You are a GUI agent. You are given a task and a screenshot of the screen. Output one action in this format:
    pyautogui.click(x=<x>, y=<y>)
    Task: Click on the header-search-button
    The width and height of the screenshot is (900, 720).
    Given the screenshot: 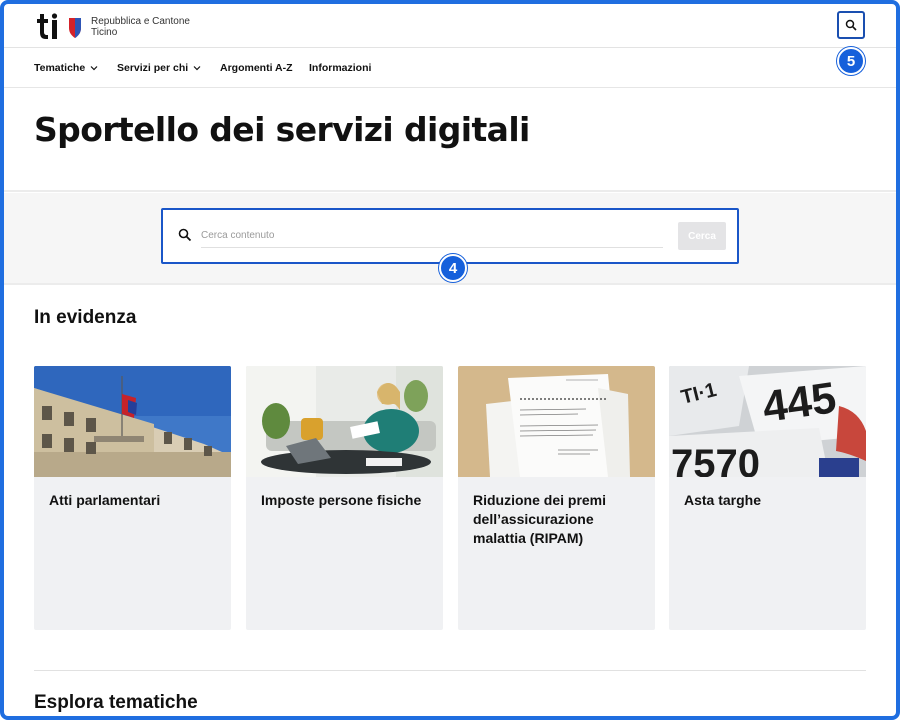 What is the action you would take?
    pyautogui.click(x=851, y=25)
    